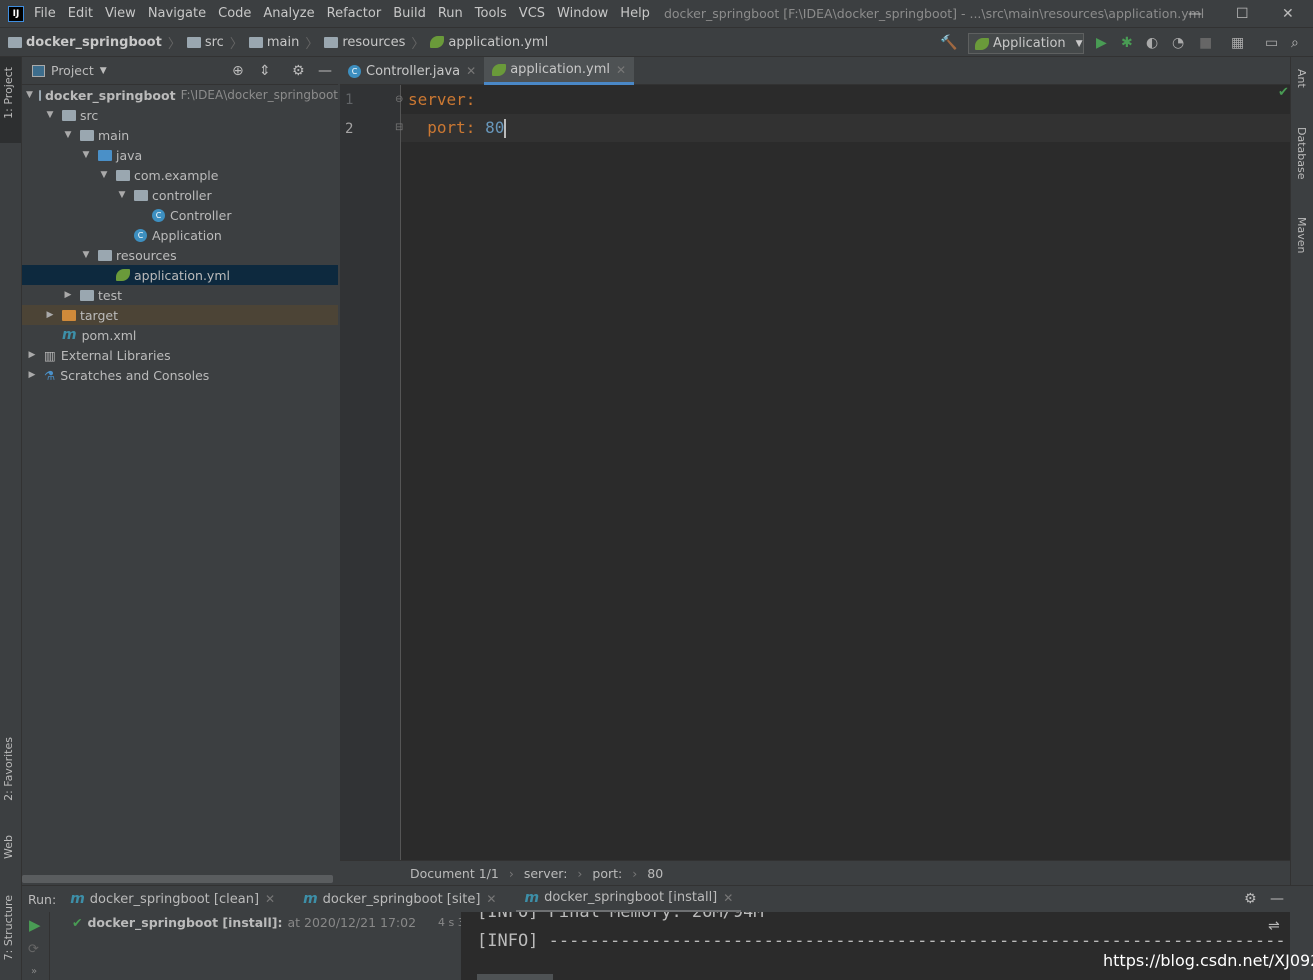 The height and width of the screenshot is (980, 1313). I want to click on menu-run: Run, so click(450, 13).